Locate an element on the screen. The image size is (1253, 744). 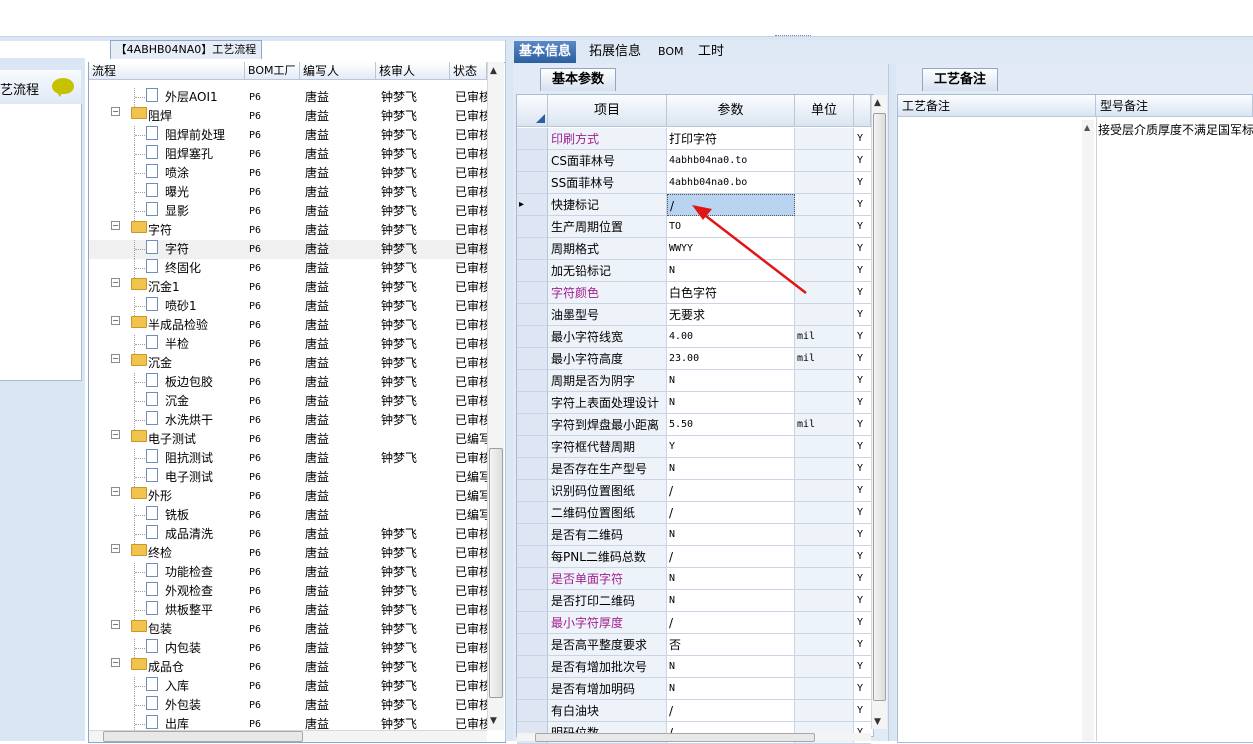
tree-col-bom: BOM工厂 is located at coordinates (272, 71).